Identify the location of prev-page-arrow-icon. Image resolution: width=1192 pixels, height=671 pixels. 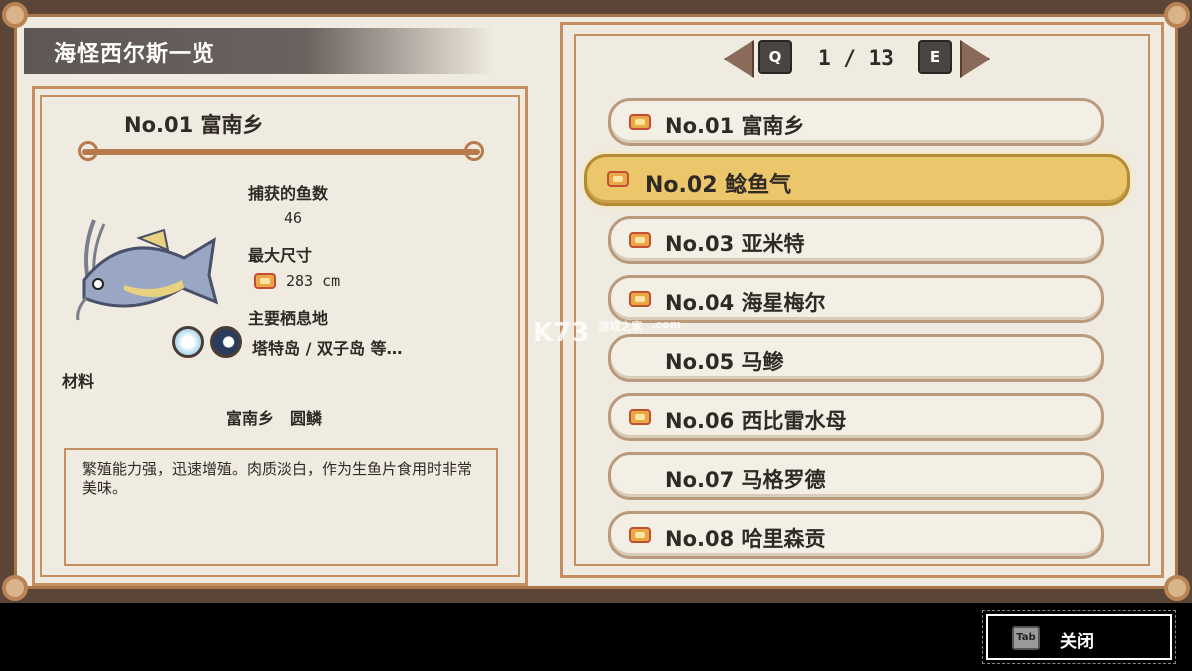
(739, 59).